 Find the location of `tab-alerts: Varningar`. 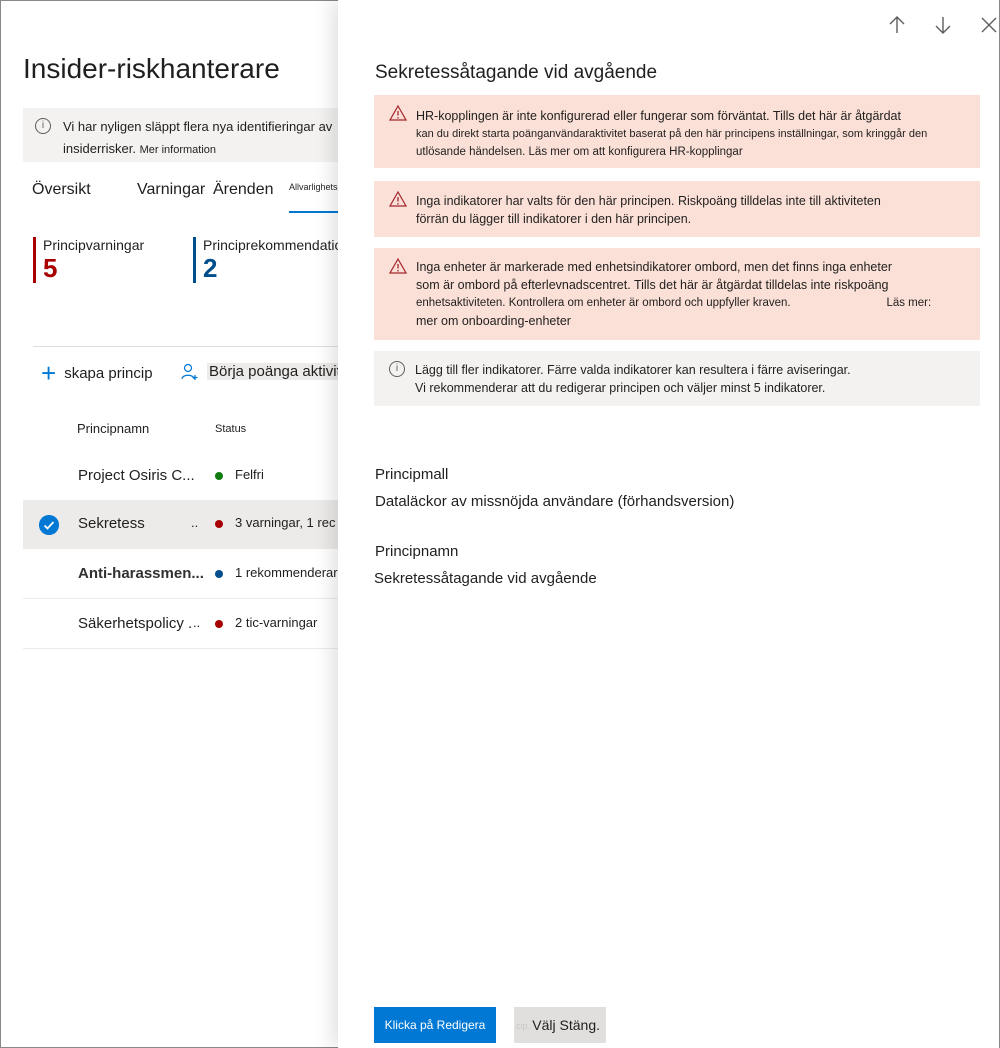

tab-alerts: Varningar is located at coordinates (171, 190).